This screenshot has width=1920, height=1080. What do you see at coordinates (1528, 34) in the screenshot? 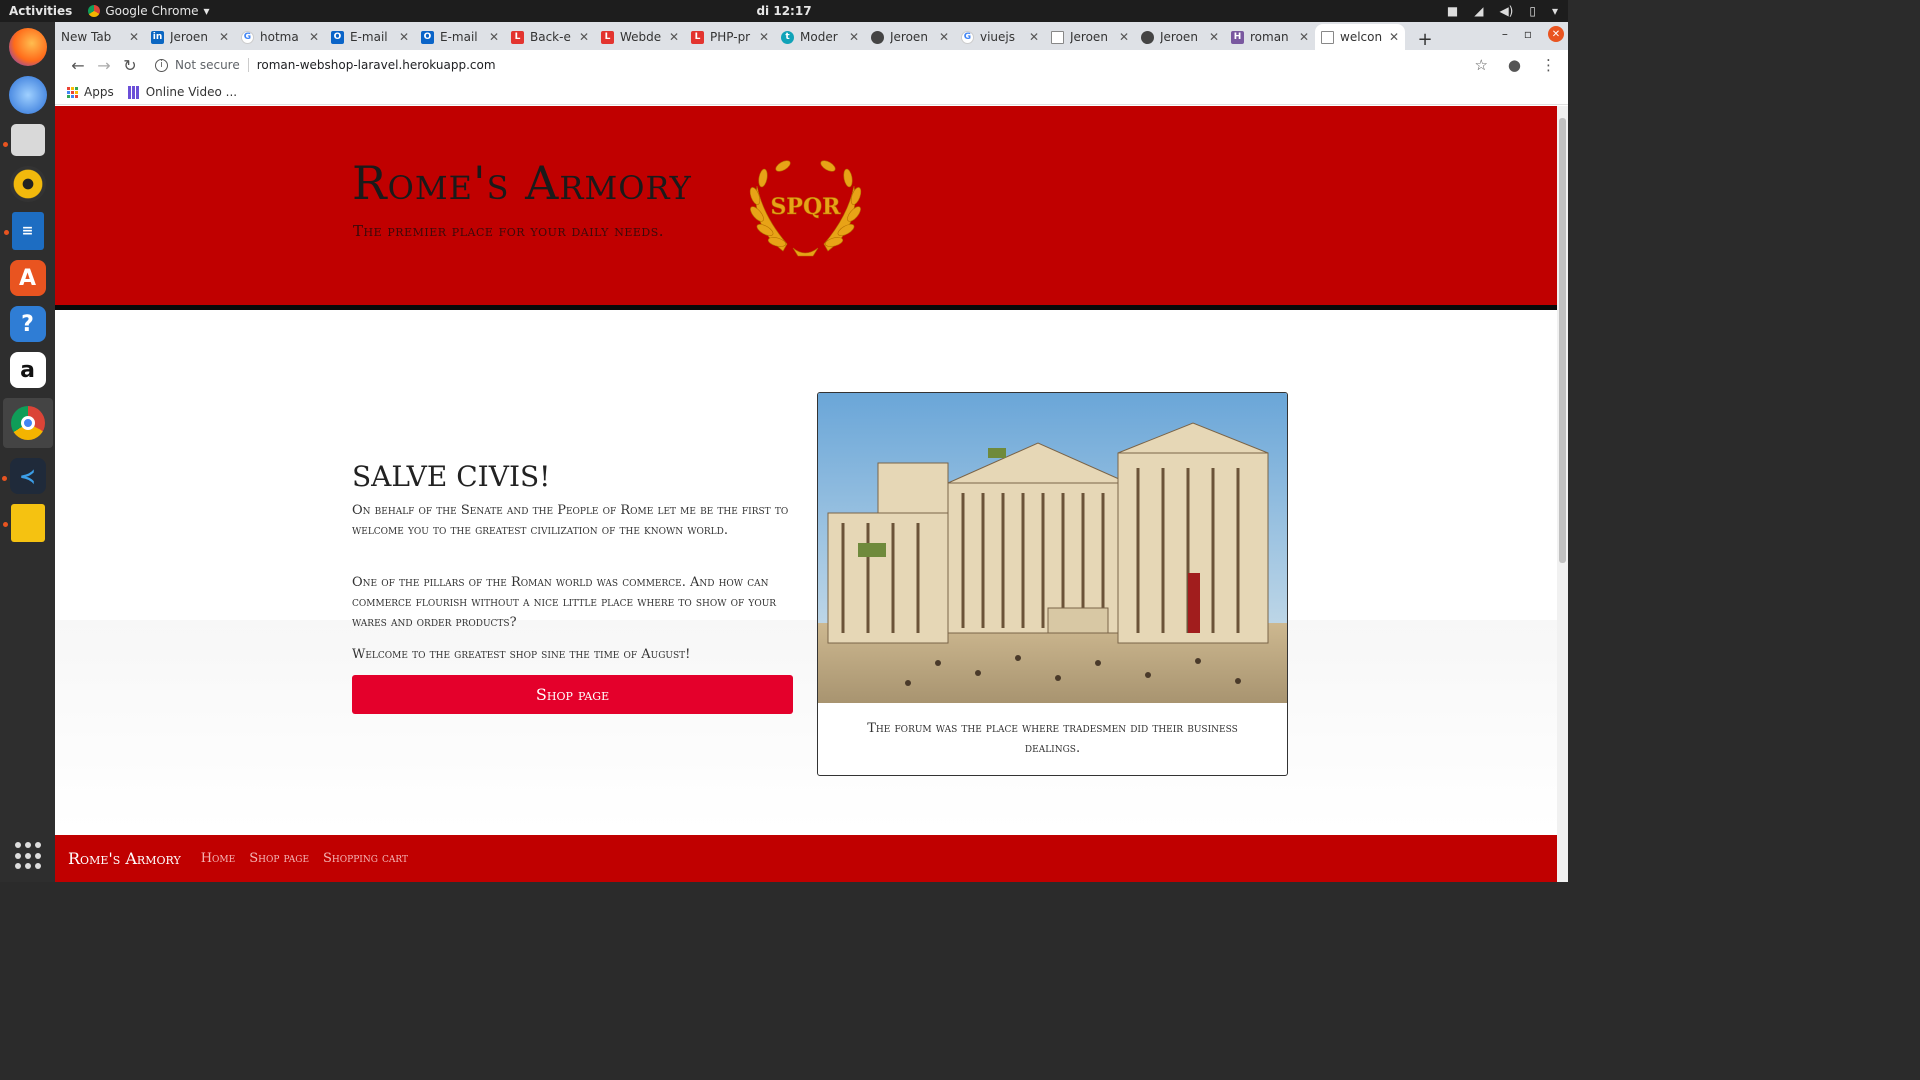
I see `maximize-icon: ▫` at bounding box center [1528, 34].